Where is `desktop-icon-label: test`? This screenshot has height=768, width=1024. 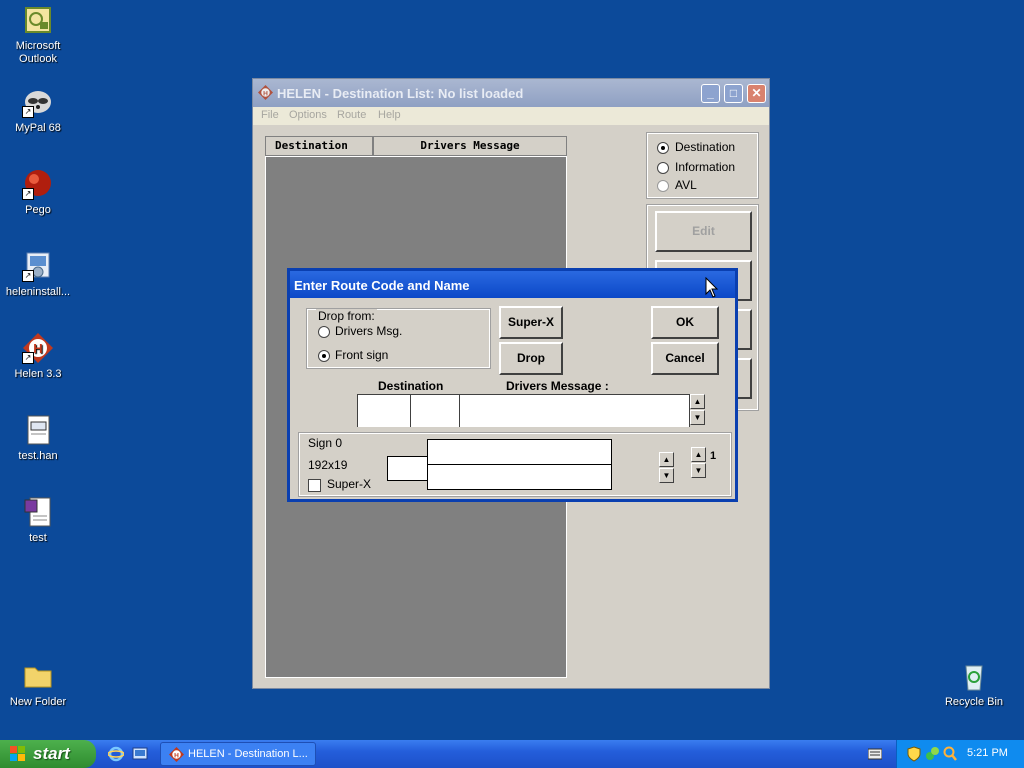 desktop-icon-label: test is located at coordinates (38, 538).